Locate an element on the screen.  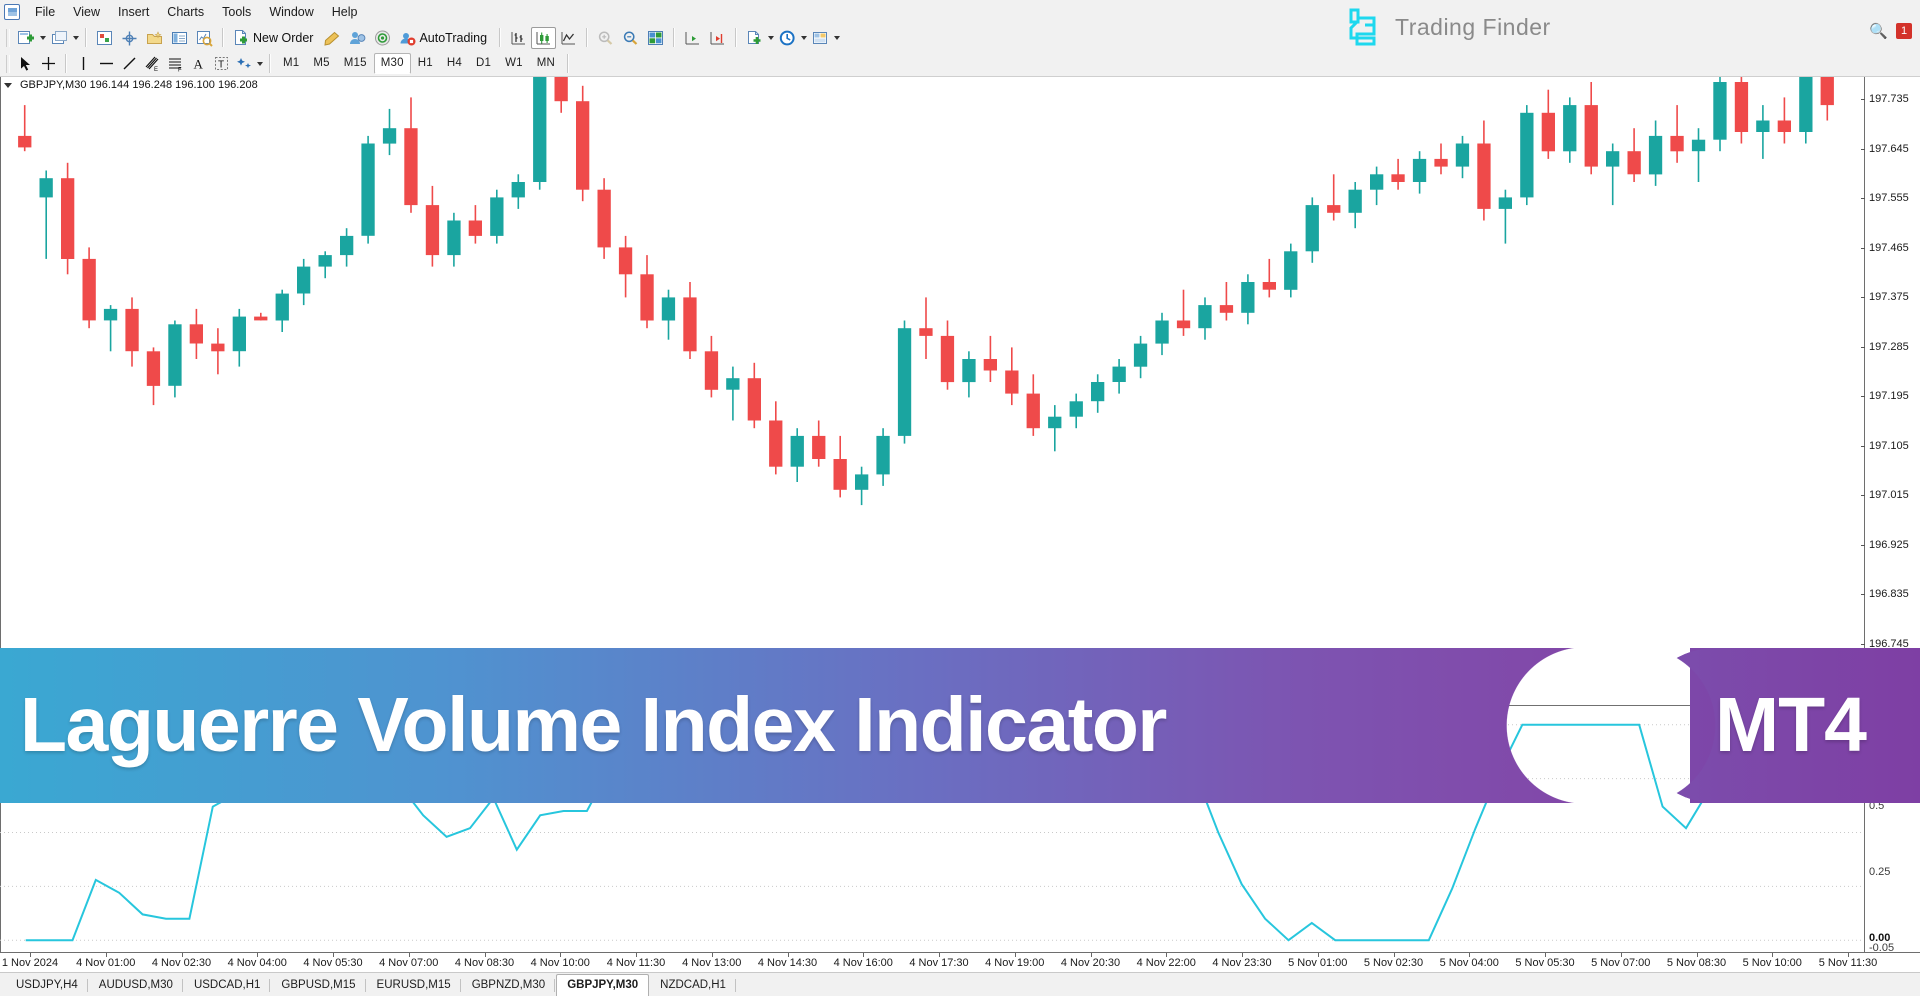
symbol-tab: EURUSD,M15 is located at coordinates (414, 985).